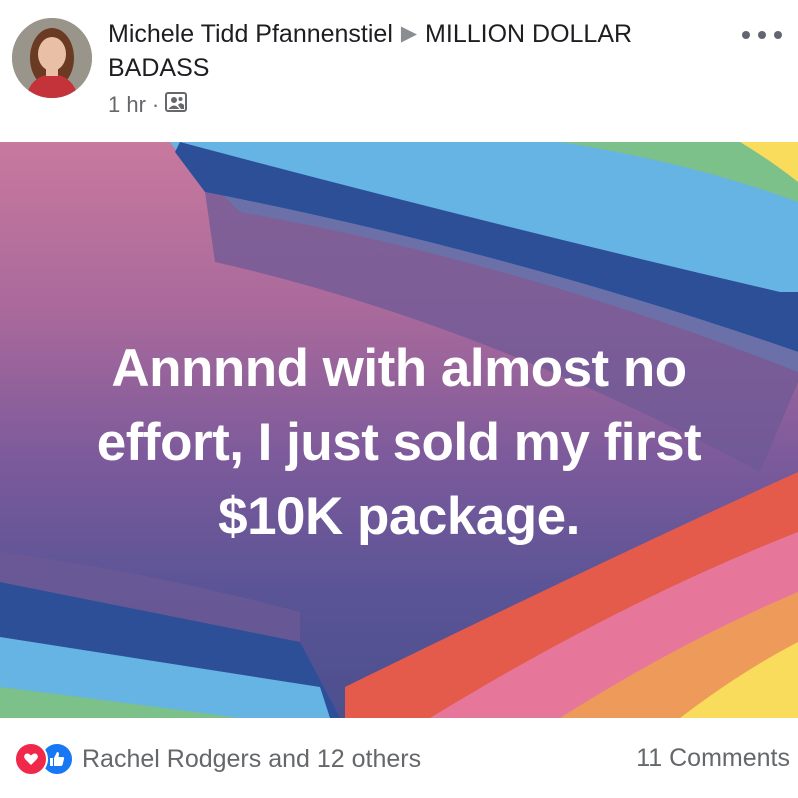  I want to click on more-options-icon, so click(762, 35).